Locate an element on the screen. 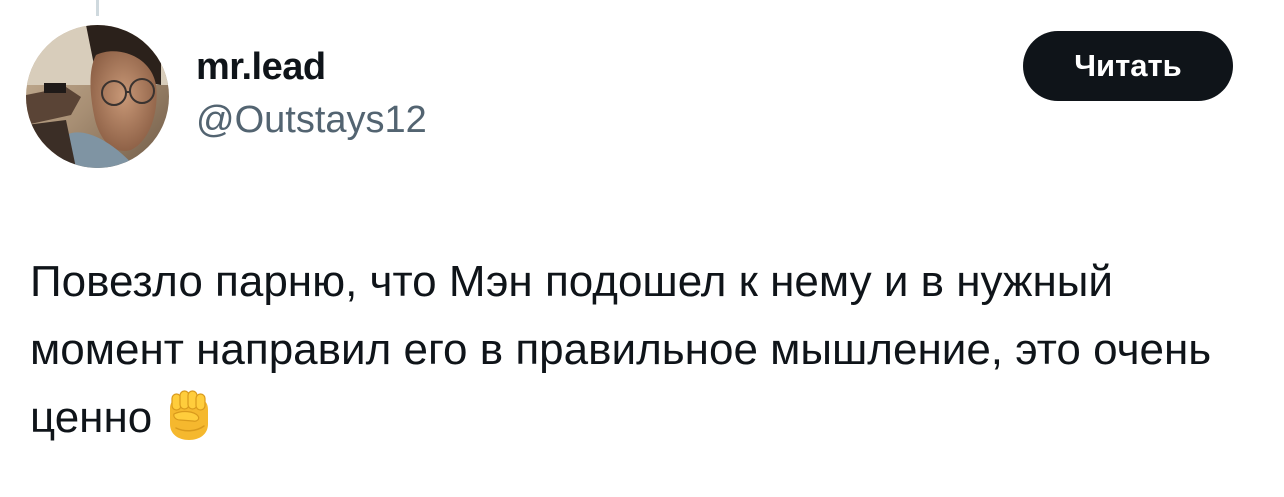 The width and height of the screenshot is (1284, 497). author-display-name: mr.lead is located at coordinates (311, 67).